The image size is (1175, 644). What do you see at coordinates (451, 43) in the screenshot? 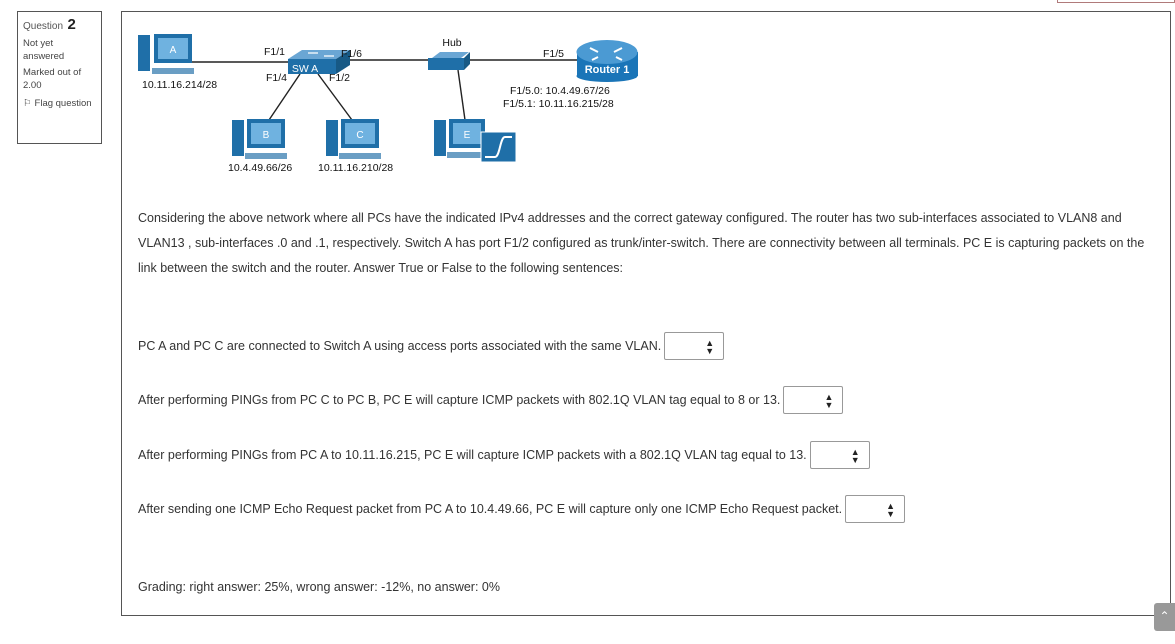
I see `hub-label: Hub` at bounding box center [451, 43].